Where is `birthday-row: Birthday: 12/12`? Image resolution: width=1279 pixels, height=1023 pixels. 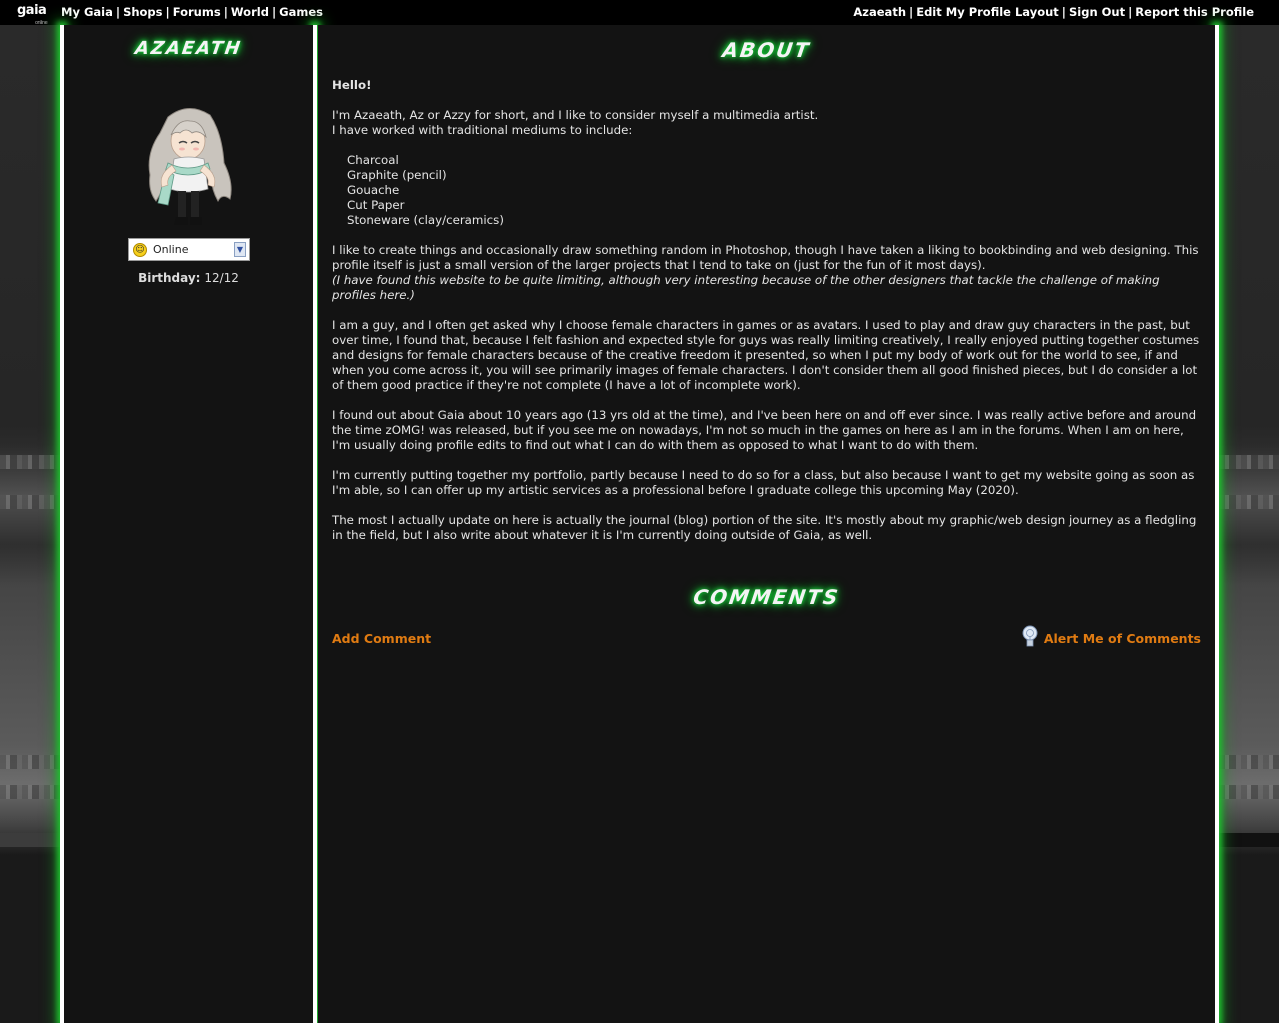 birthday-row: Birthday: 12/12 is located at coordinates (188, 278).